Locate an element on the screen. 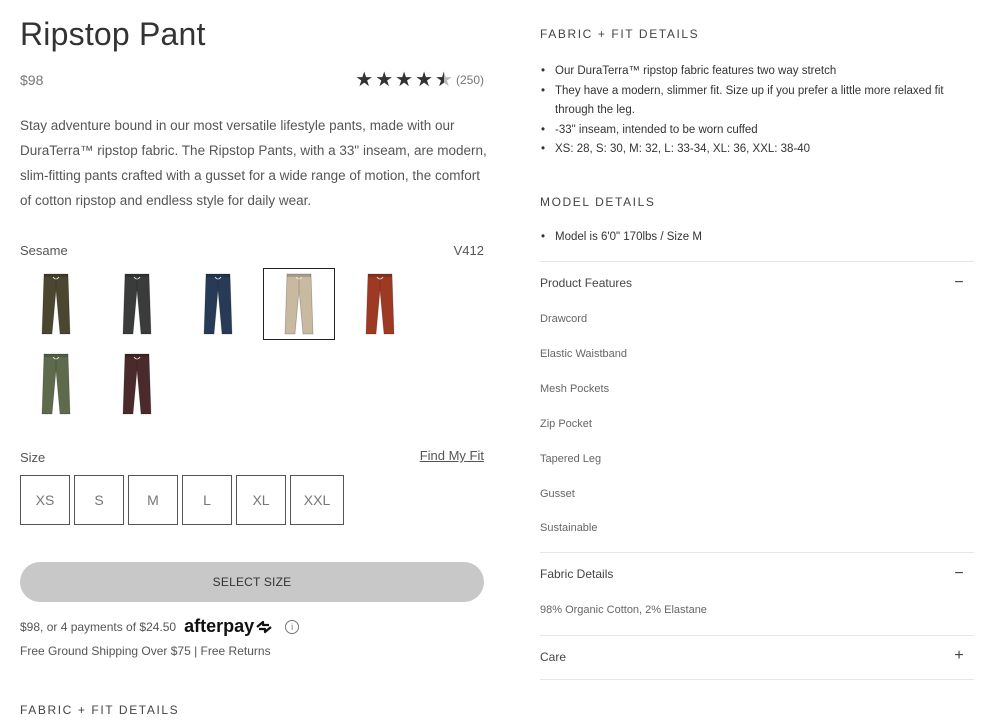 This screenshot has width=1000, height=728. size-option-xs: XS is located at coordinates (45, 500).